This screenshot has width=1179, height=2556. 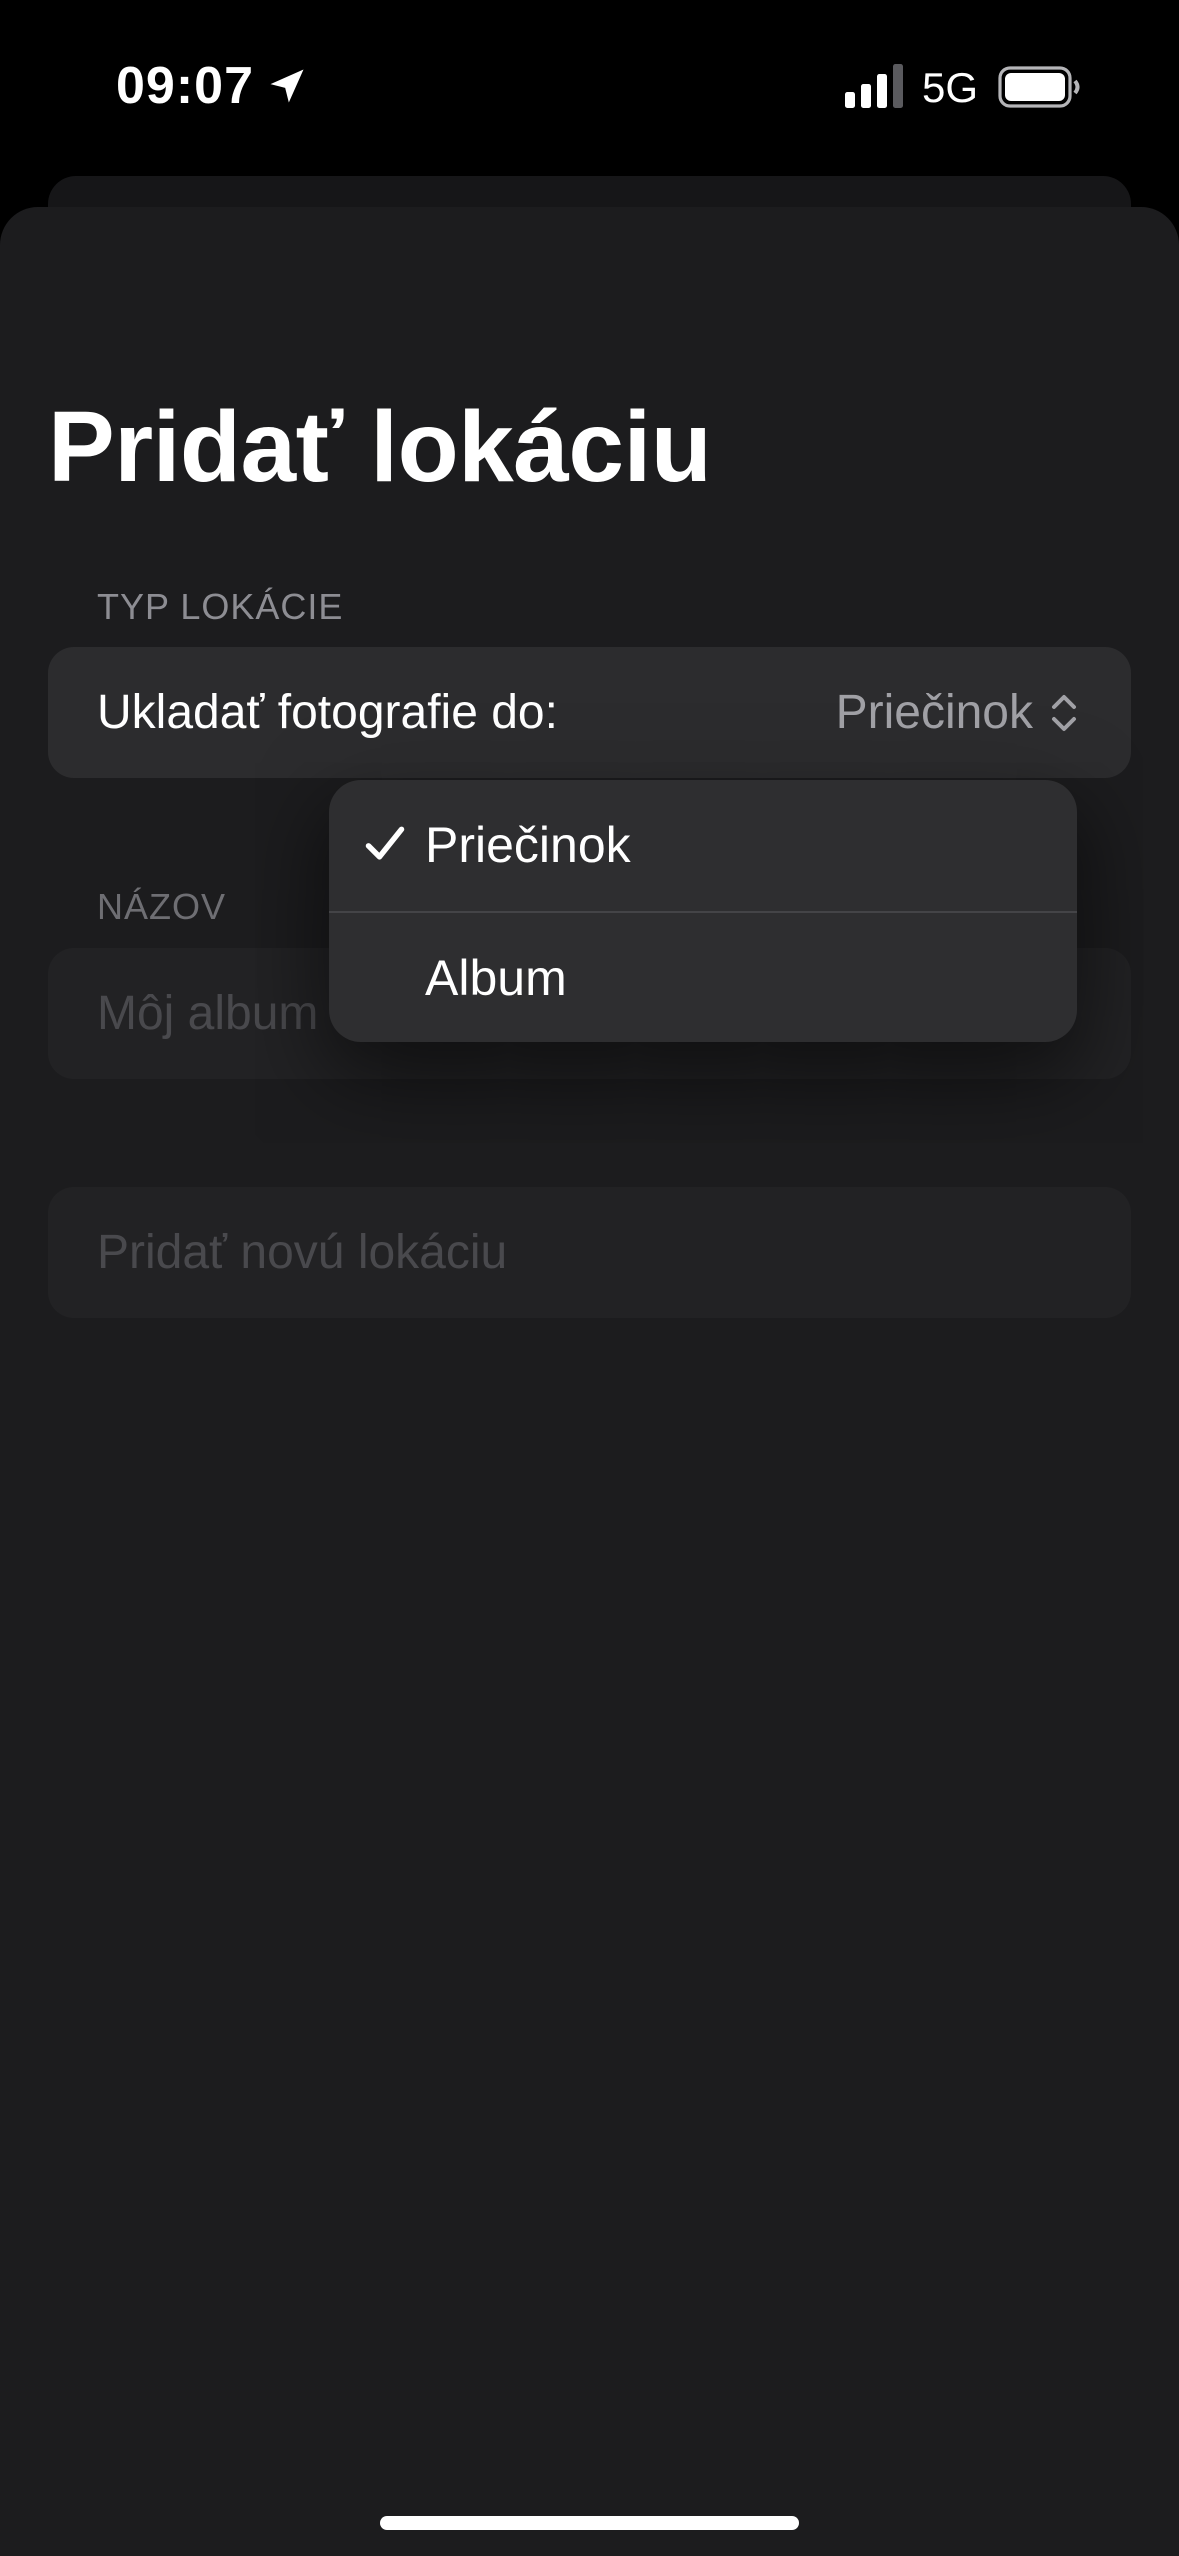 I want to click on save-destination-picker: Ukladať fotografie do: Priečinok, so click(x=589, y=712).